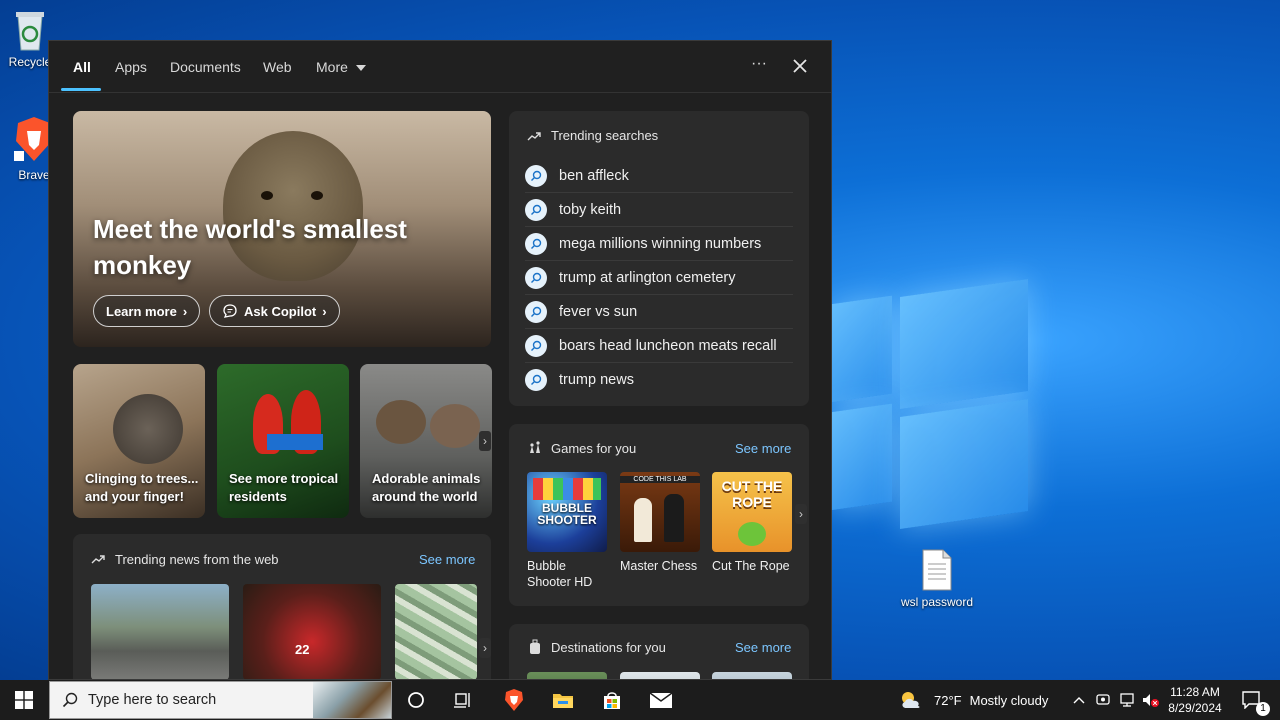 This screenshot has width=1280, height=720. I want to click on close-icon, so click(800, 66).